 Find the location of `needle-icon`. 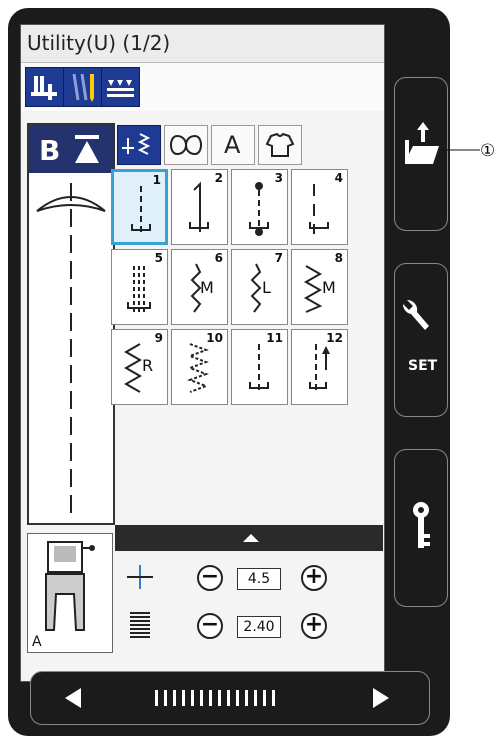

needle-icon is located at coordinates (83, 87).